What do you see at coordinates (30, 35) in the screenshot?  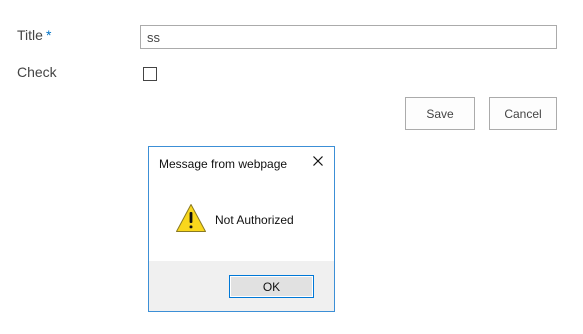 I see `title-label-text: Title` at bounding box center [30, 35].